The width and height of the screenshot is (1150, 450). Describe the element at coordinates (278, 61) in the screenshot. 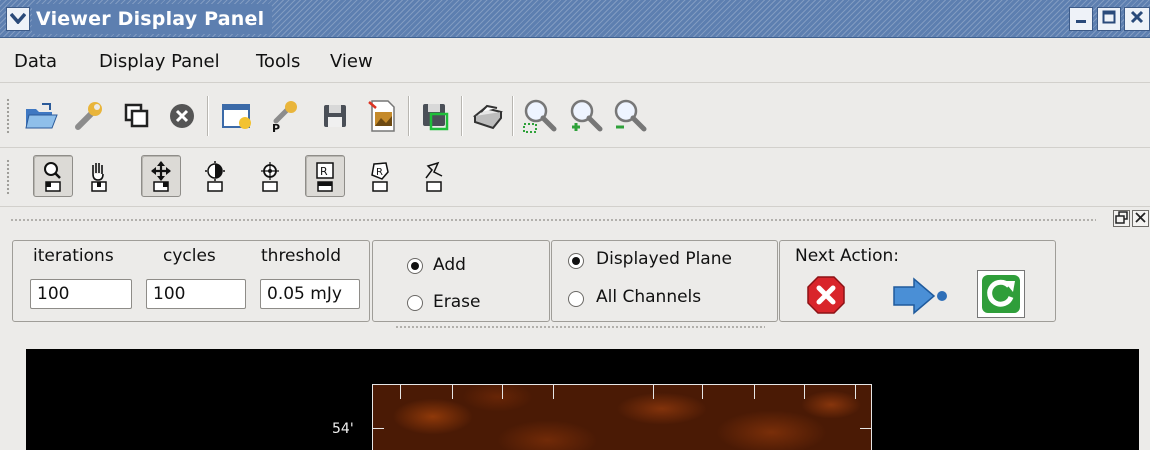

I see `menu-tools: Tools` at that location.